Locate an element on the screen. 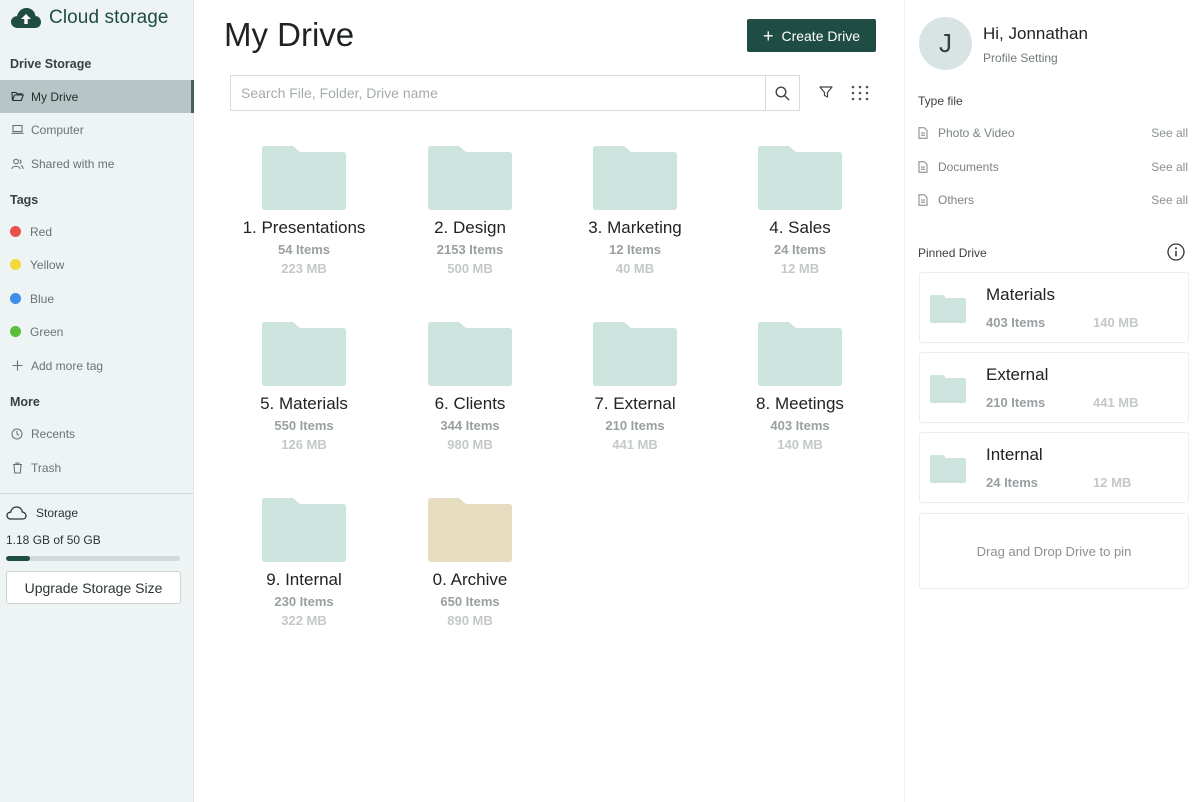 The height and width of the screenshot is (802, 1200). tag-label: Blue is located at coordinates (42, 298).